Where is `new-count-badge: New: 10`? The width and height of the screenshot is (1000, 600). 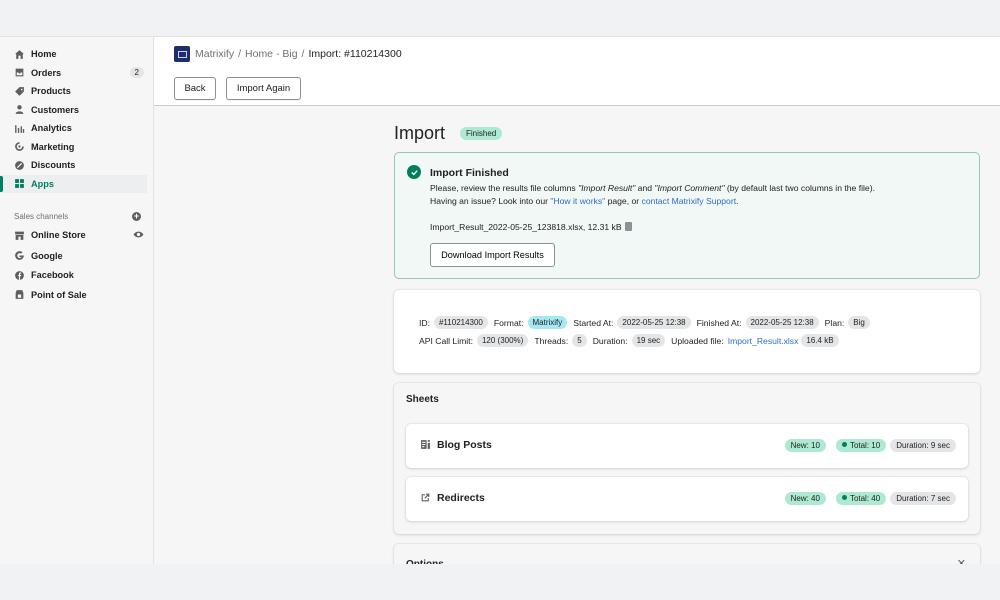
new-count-badge: New: 10 is located at coordinates (805, 445).